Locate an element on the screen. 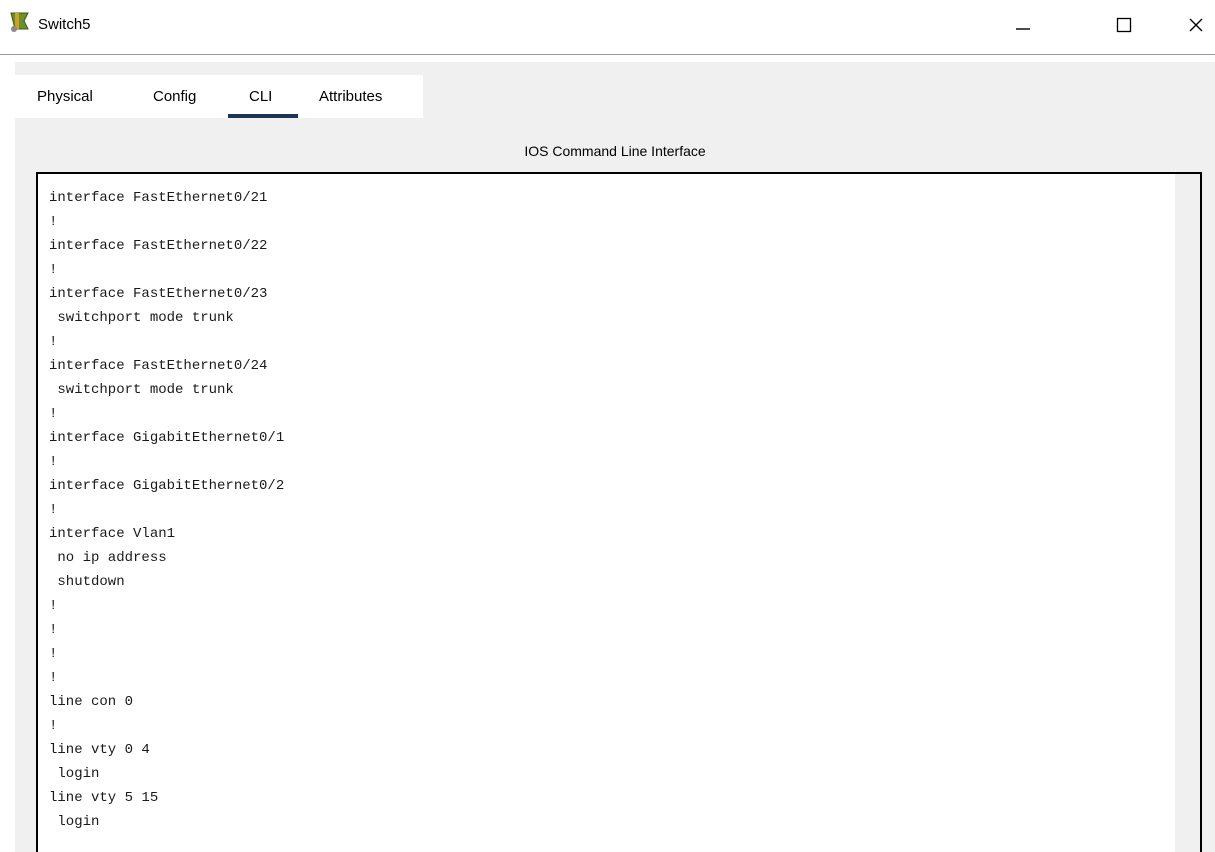 Image resolution: width=1215 pixels, height=852 pixels. tab-attributes: Attributes is located at coordinates (350, 96).